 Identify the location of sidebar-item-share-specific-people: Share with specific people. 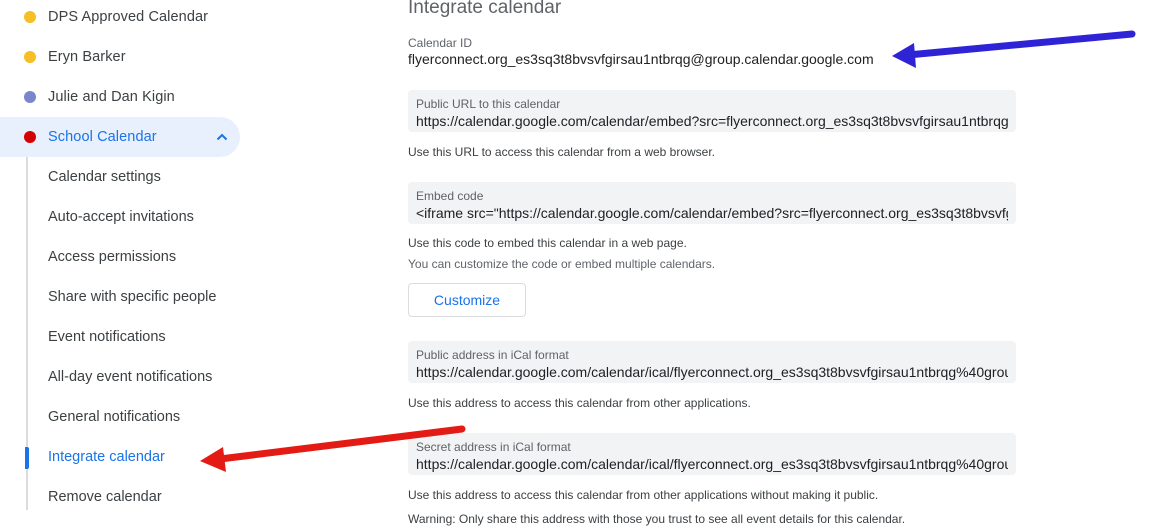
(132, 297).